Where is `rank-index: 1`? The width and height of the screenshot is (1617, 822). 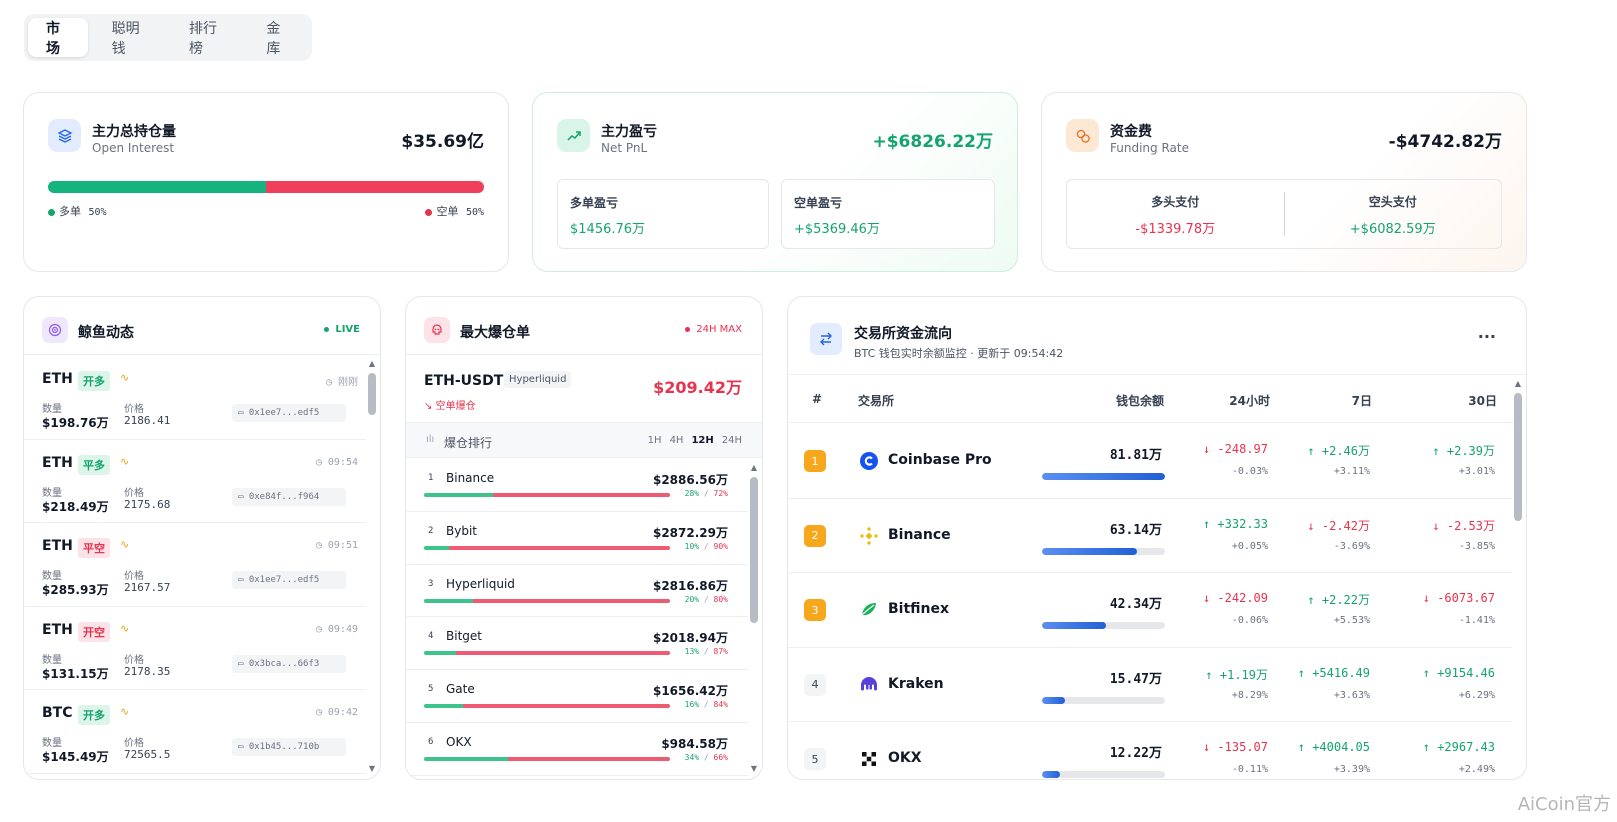 rank-index: 1 is located at coordinates (431, 478).